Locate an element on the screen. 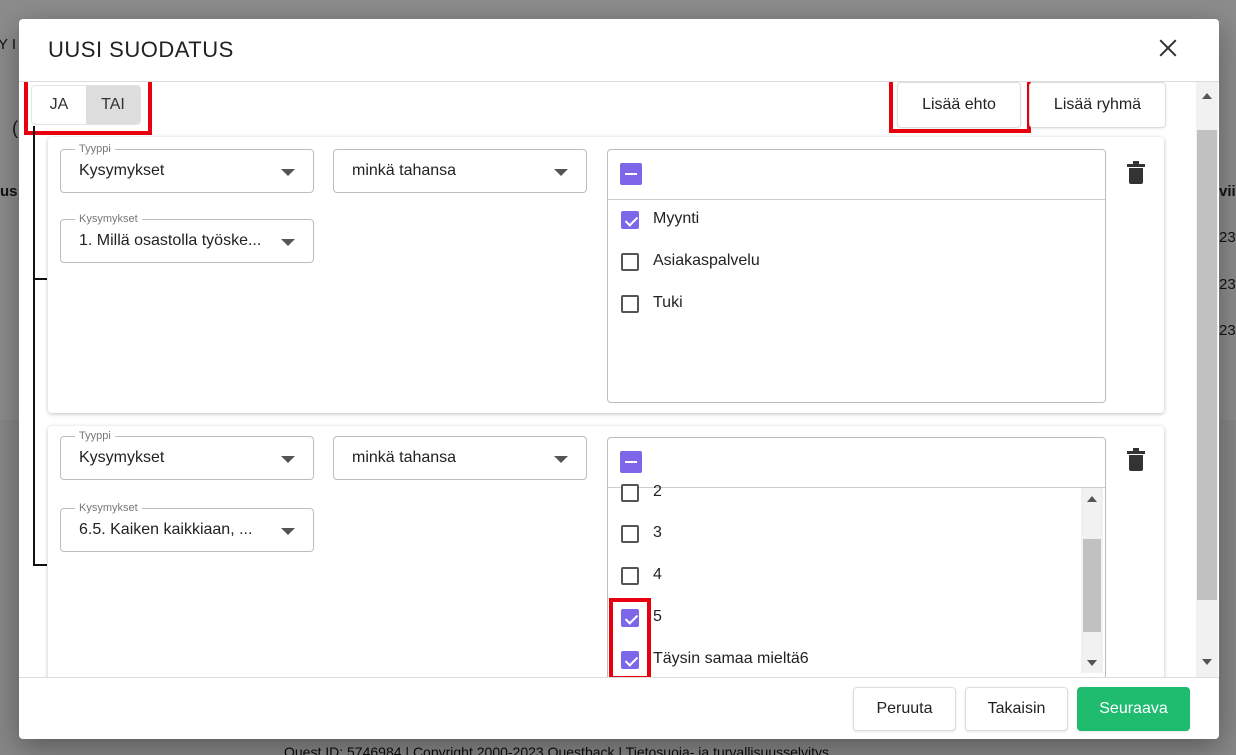 The image size is (1236, 755). add-group-button: Lisää ryhmä is located at coordinates (1097, 105).